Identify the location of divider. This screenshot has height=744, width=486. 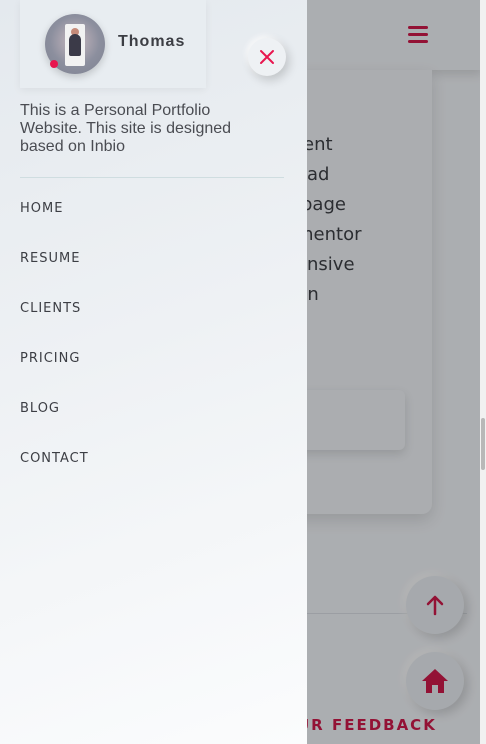
(152, 177).